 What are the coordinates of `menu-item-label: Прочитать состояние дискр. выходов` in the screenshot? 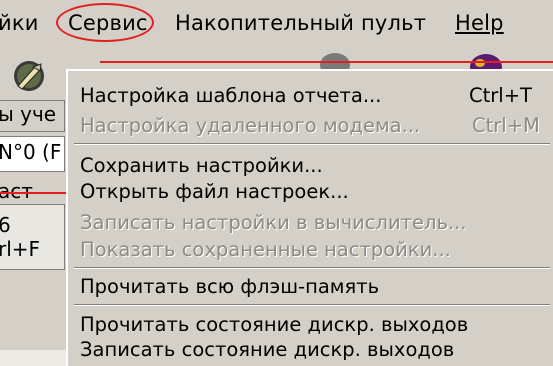 It's located at (274, 324).